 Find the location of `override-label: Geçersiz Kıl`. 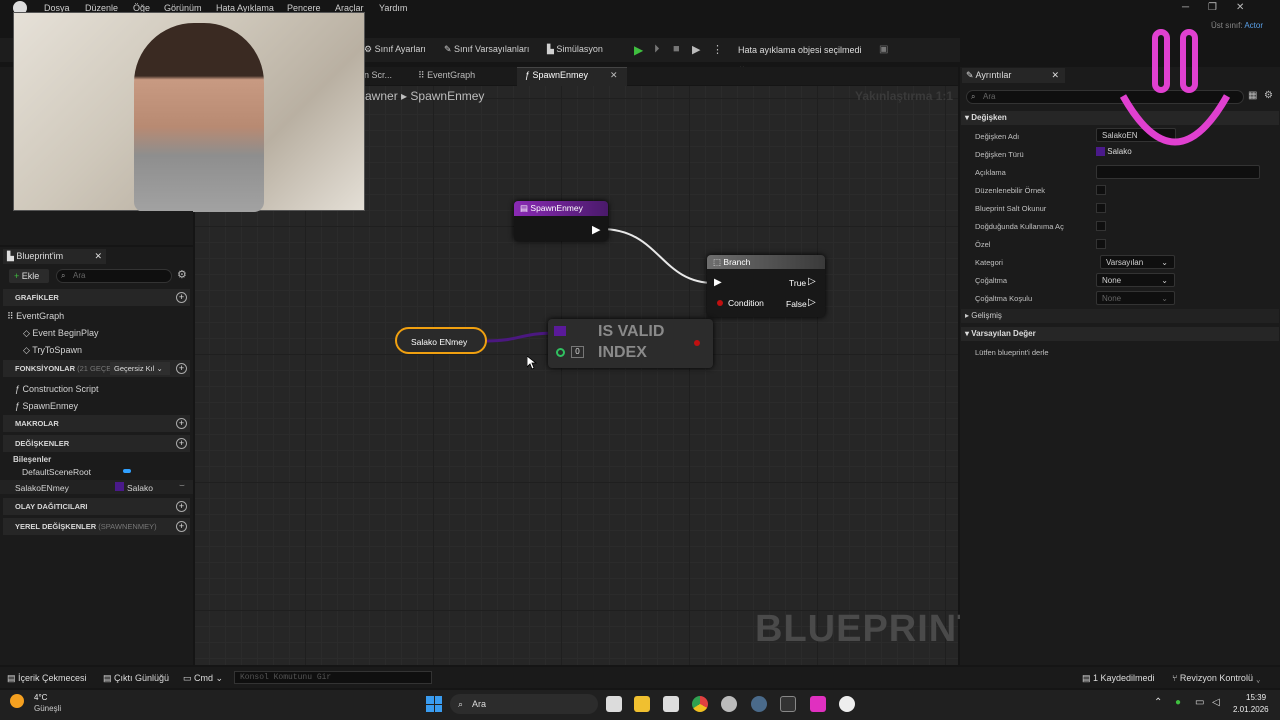

override-label: Geçersiz Kıl is located at coordinates (134, 368).